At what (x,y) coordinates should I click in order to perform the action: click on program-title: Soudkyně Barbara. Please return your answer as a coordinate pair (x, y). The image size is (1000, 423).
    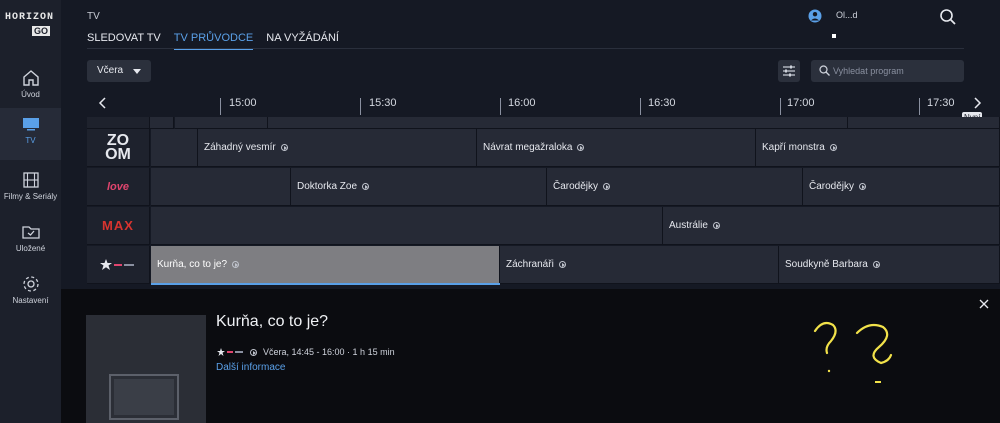
    Looking at the image, I should click on (826, 264).